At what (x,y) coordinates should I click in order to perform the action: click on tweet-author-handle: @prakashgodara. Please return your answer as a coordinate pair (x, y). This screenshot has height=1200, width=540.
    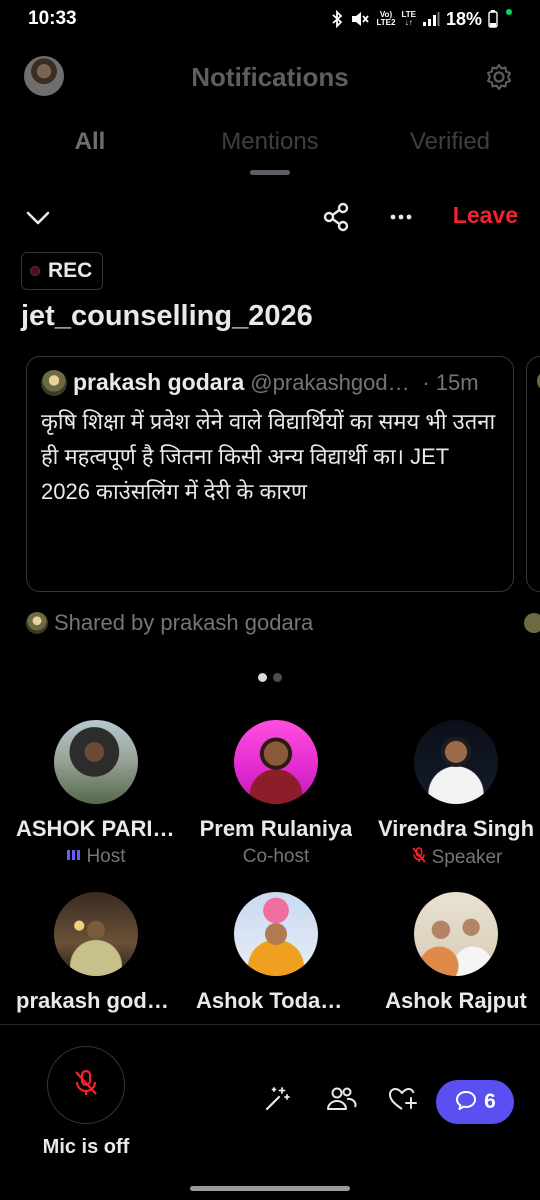
    Looking at the image, I should click on (333, 382).